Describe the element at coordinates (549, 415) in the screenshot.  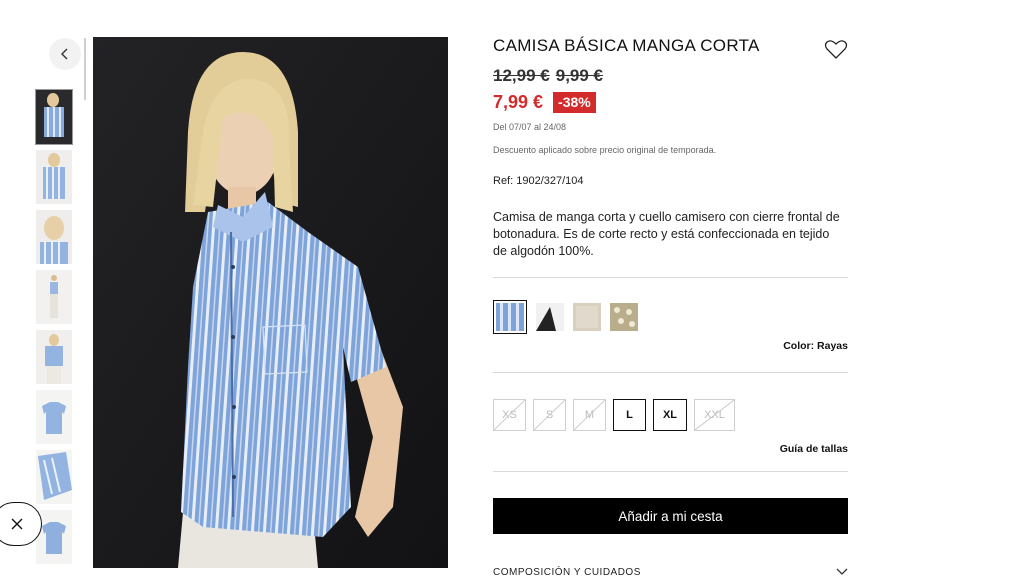
I see `size-s: S` at that location.